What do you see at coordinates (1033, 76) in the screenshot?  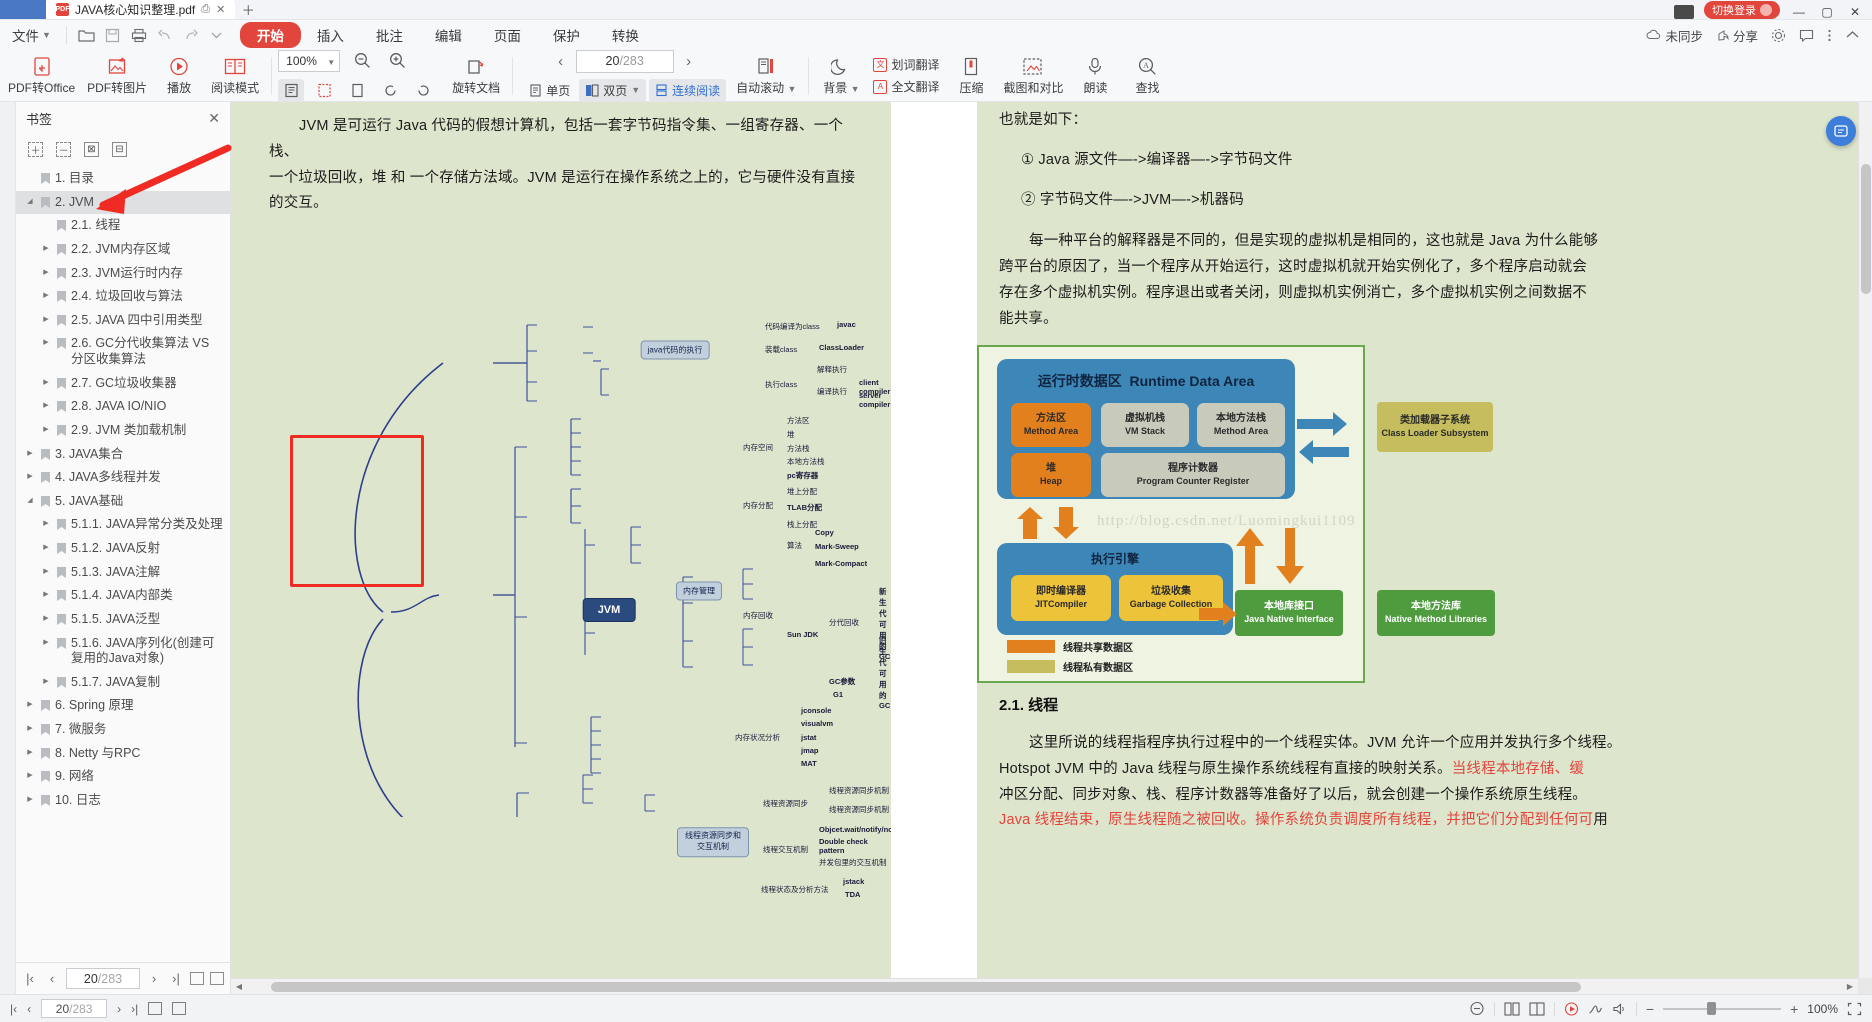 I see `screenshot-compare-button: 截图和对比` at bounding box center [1033, 76].